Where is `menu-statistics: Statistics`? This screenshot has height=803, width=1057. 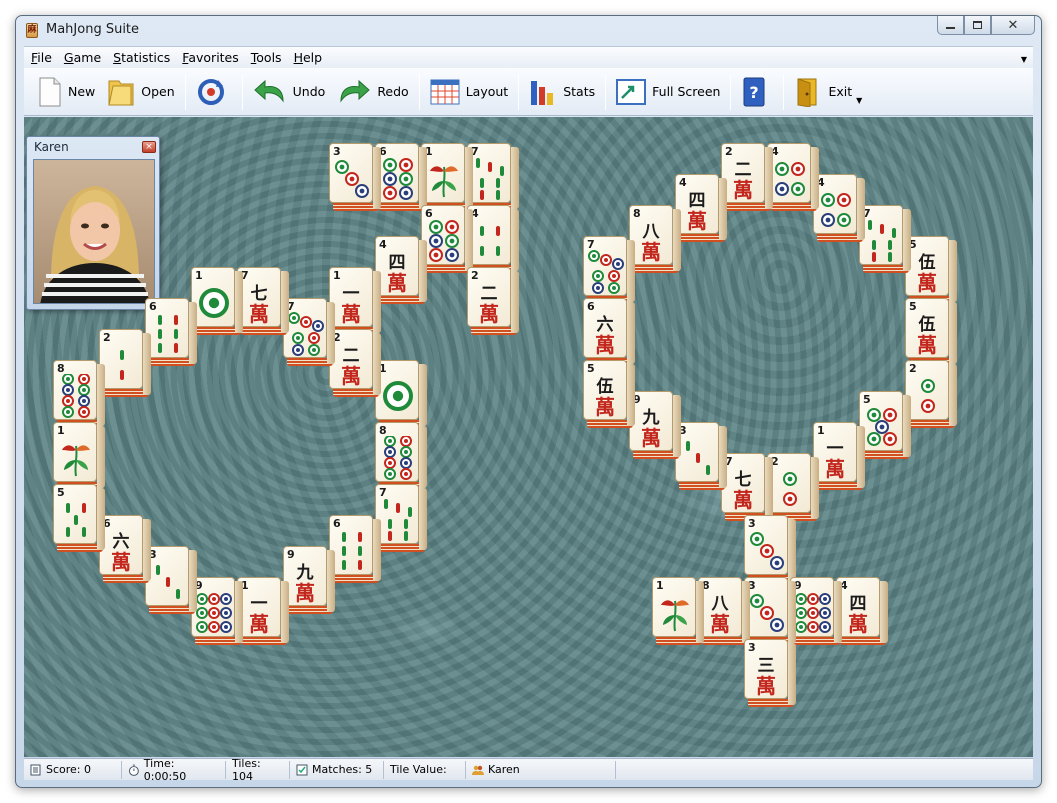
menu-statistics: Statistics is located at coordinates (141, 57).